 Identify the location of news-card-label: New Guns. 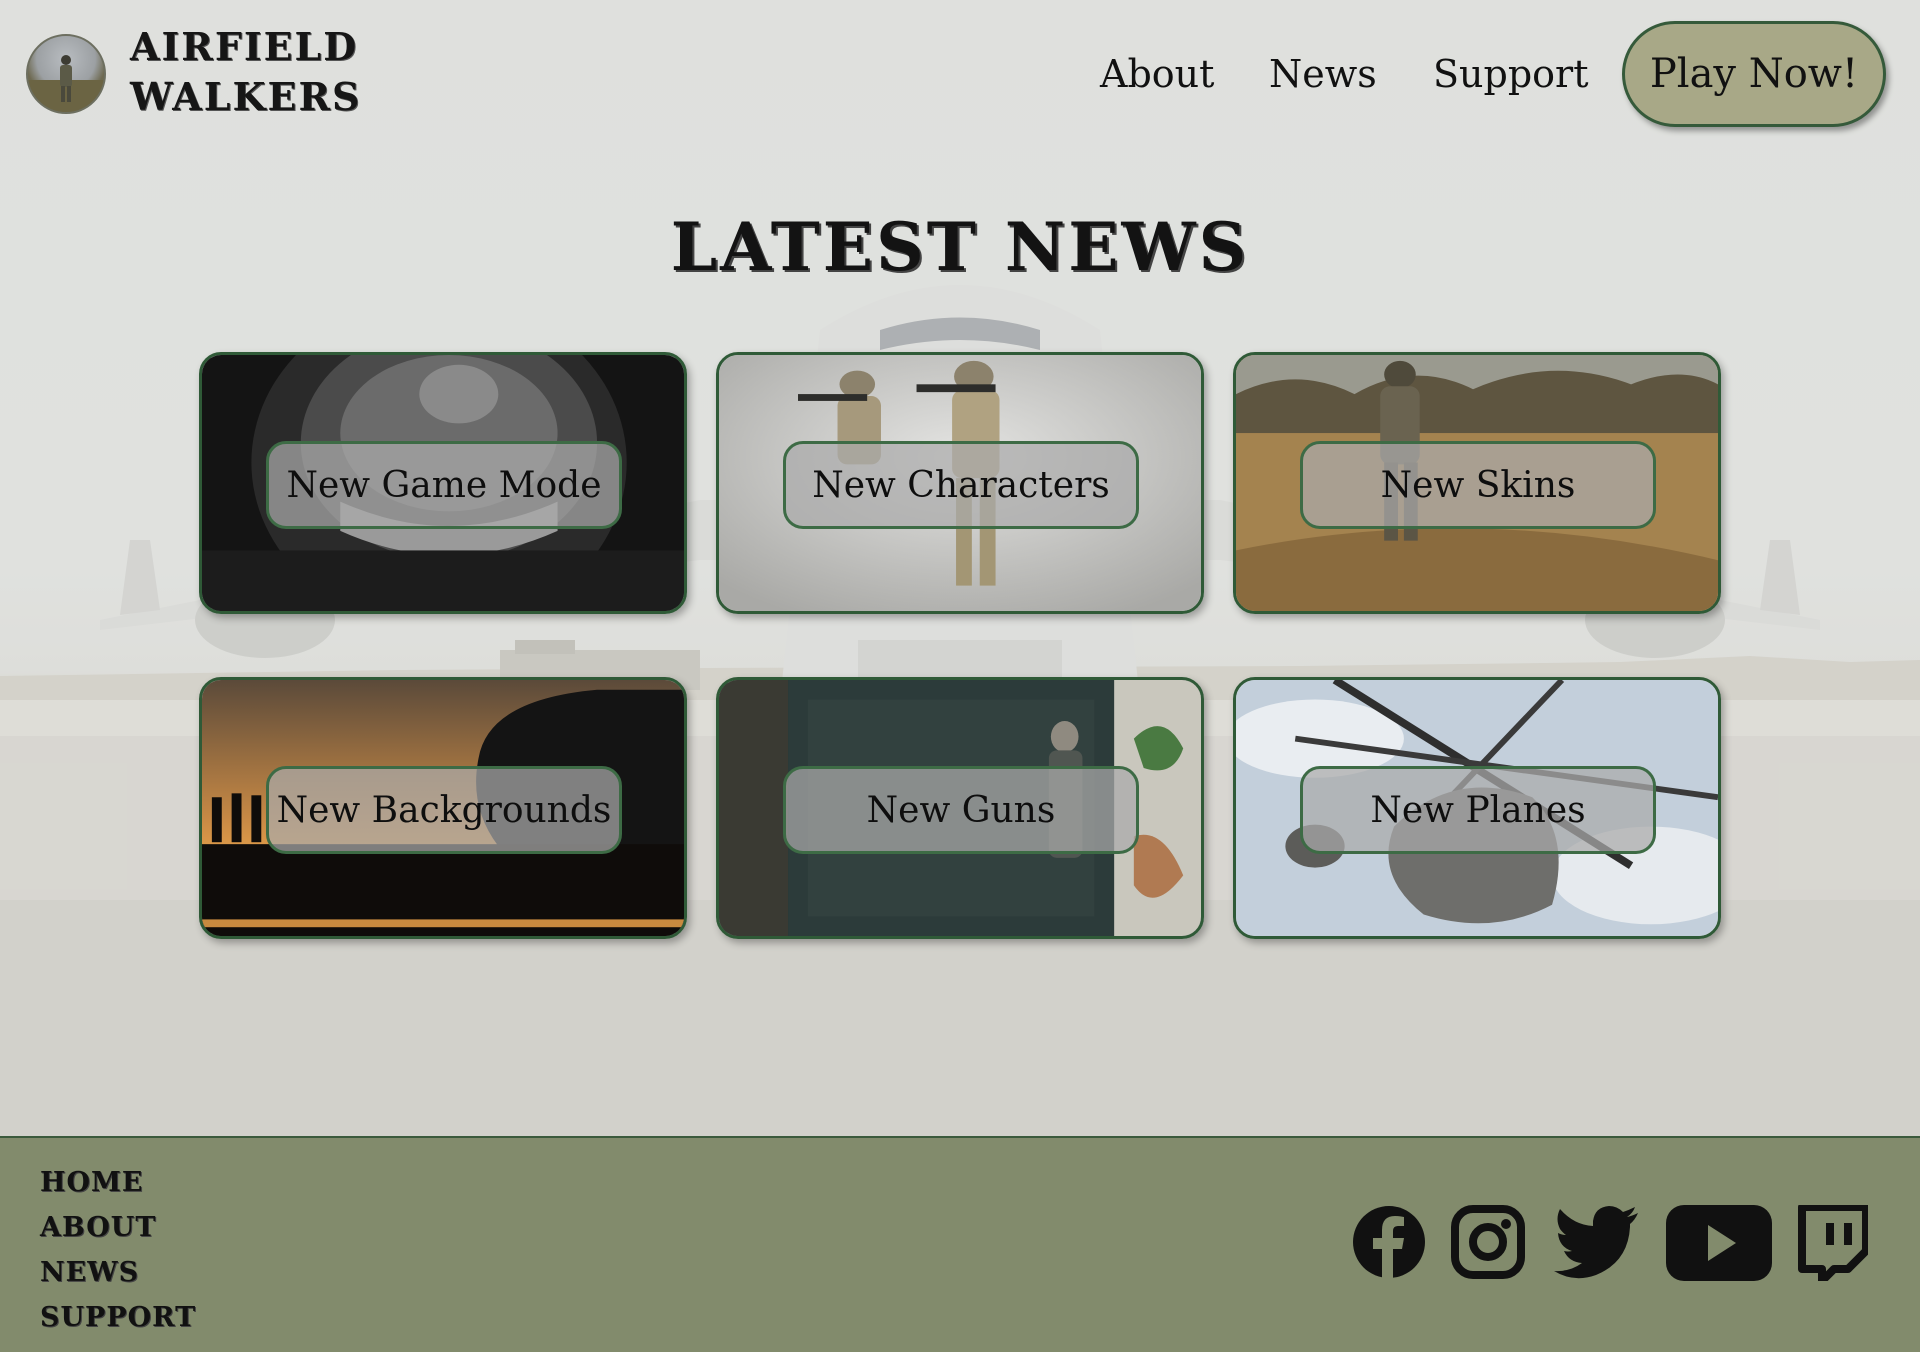
(961, 810).